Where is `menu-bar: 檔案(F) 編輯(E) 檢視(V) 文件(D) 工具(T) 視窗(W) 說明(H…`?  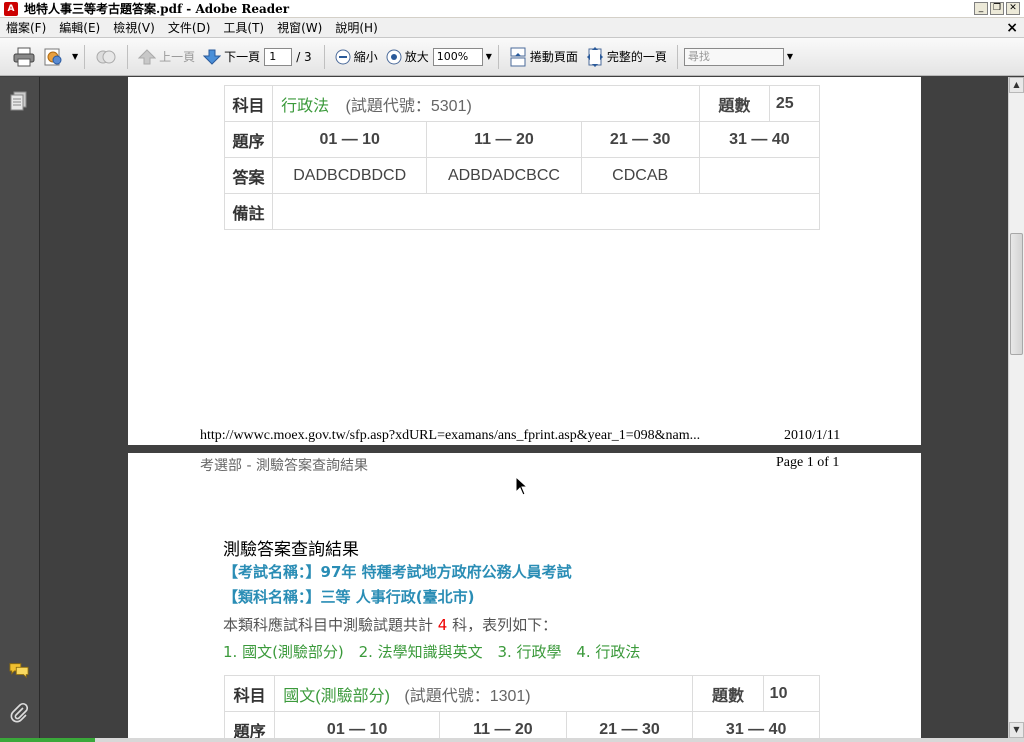
menu-bar: 檔案(F) 編輯(E) 檢視(V) 文件(D) 工具(T) 視窗(W) 說明(H… is located at coordinates (512, 28).